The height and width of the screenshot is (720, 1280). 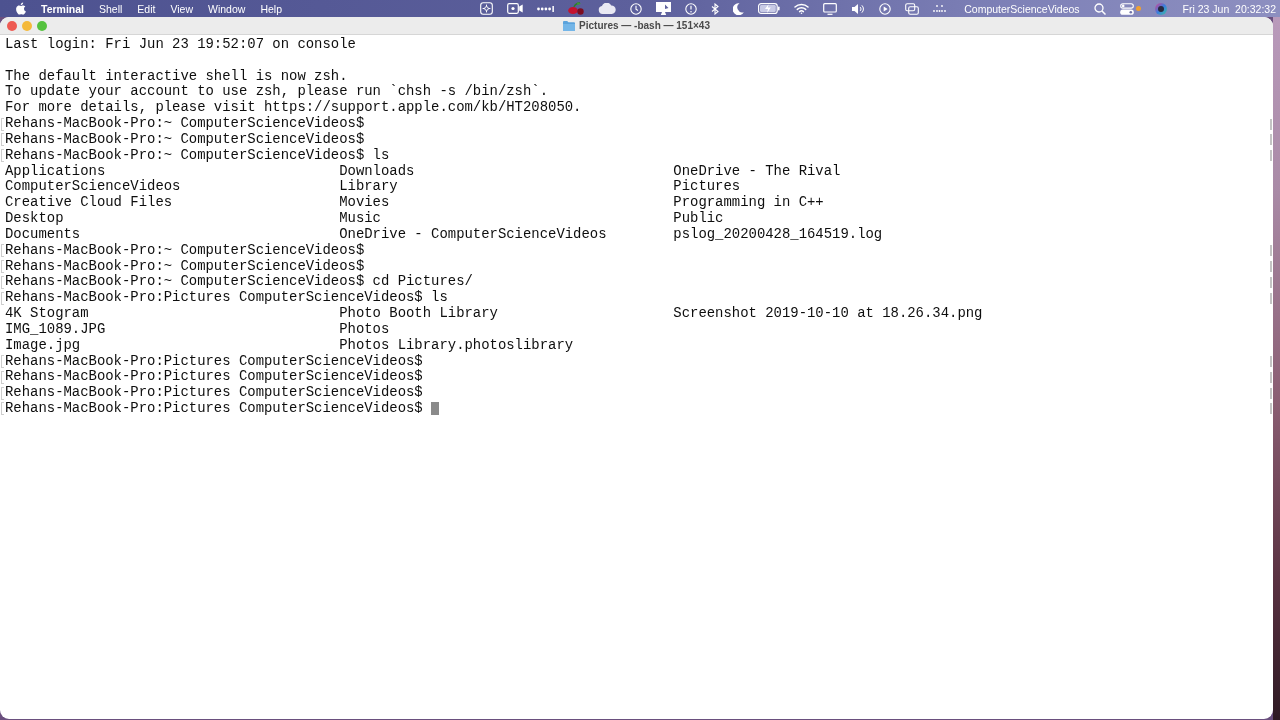 I want to click on search-icon, so click(x=1099, y=8).